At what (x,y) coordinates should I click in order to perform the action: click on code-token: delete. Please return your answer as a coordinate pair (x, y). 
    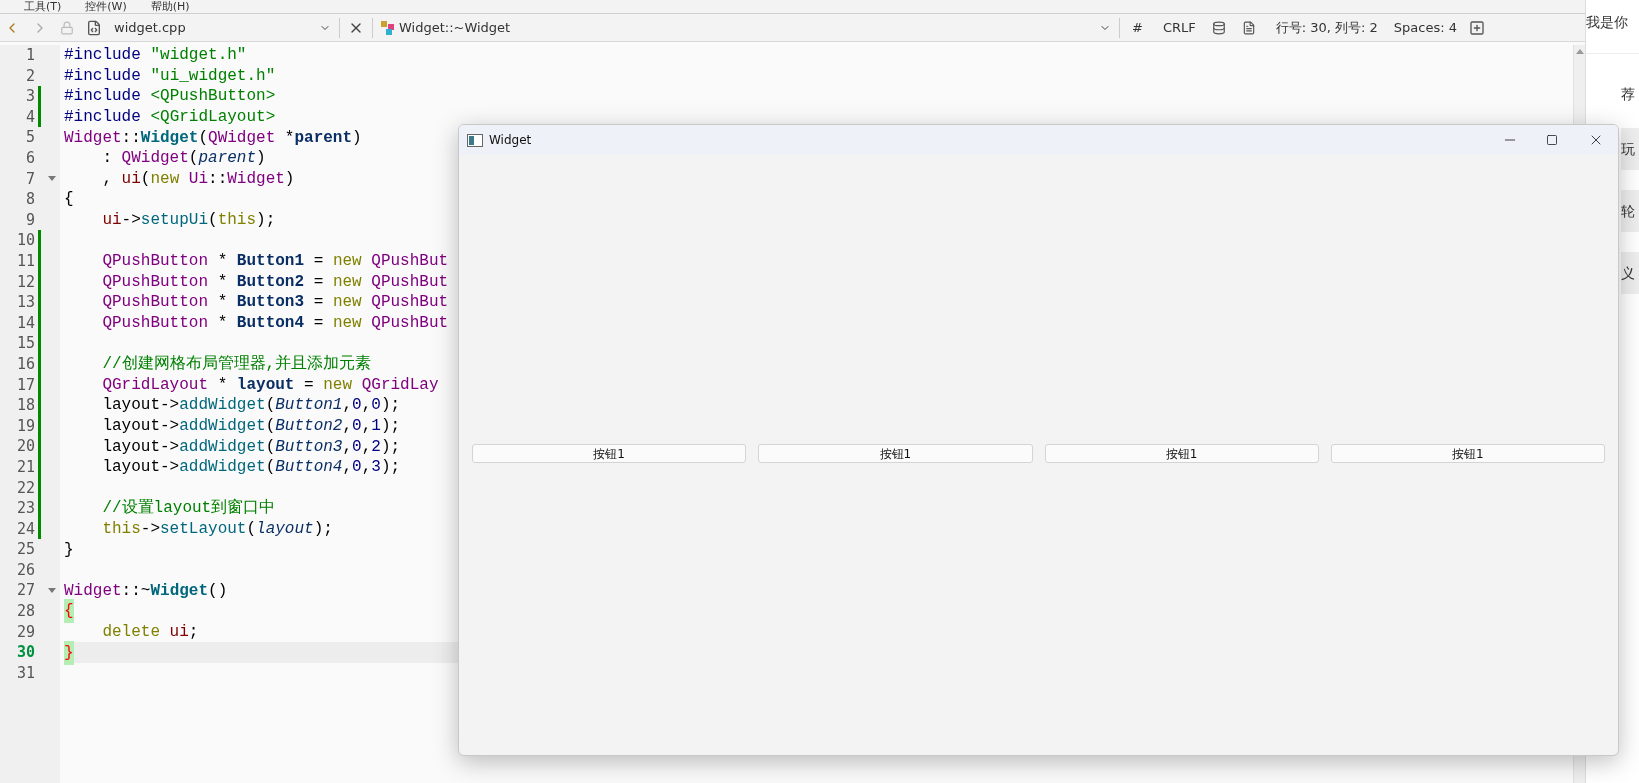
    Looking at the image, I should click on (130, 632).